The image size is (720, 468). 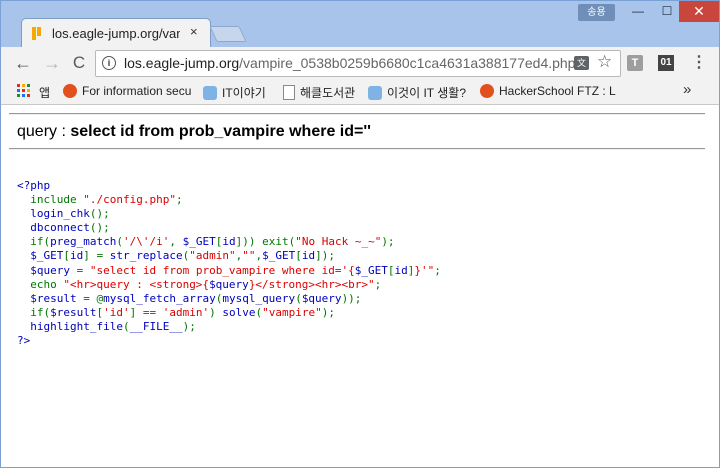 I want to click on code-token: str_replace, so click(x=146, y=256).